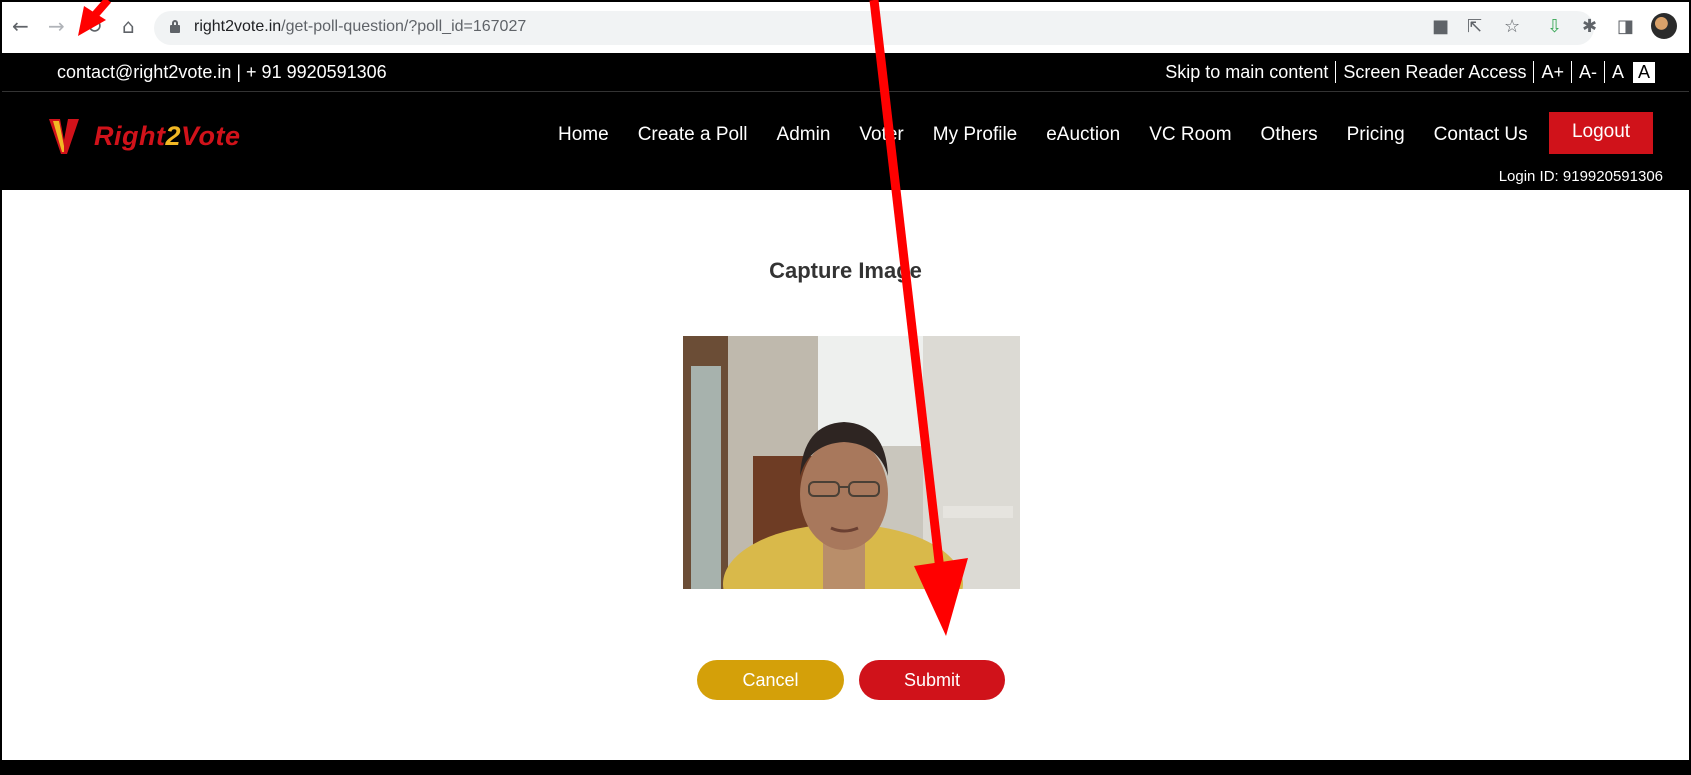  I want to click on footer-bar, so click(845, 767).